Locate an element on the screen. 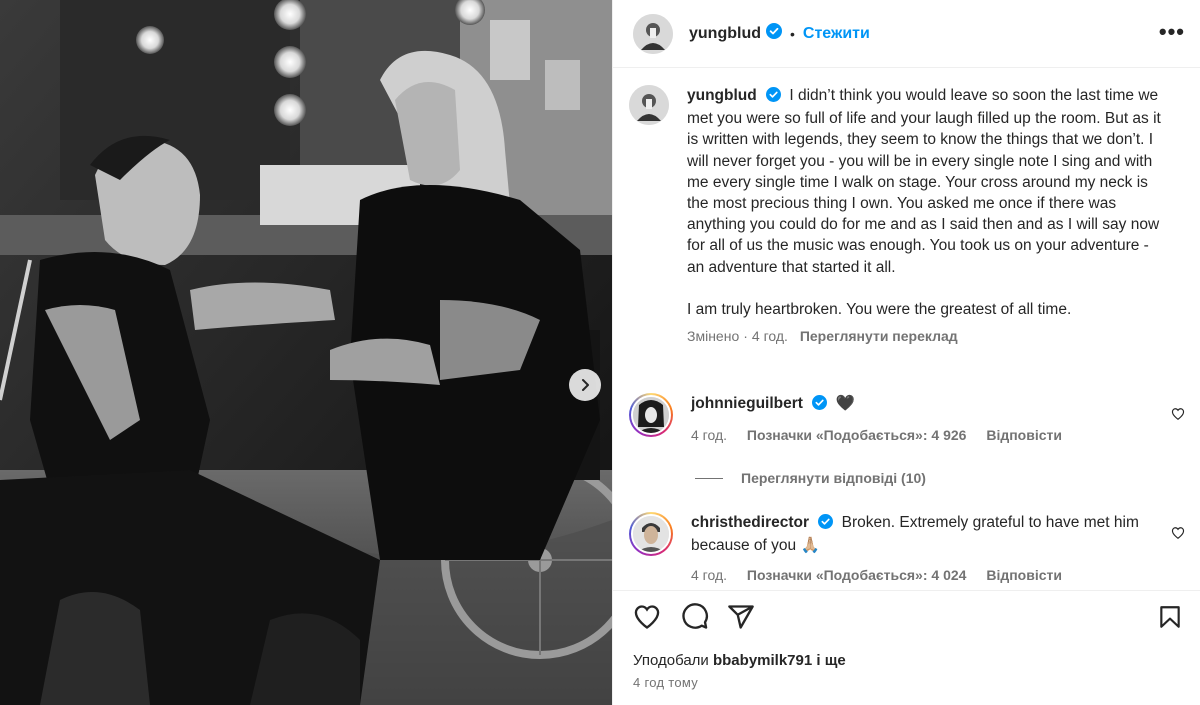 The image size is (1200, 705). view-replies-button: Переглянути відповіді (10) is located at coordinates (810, 478).